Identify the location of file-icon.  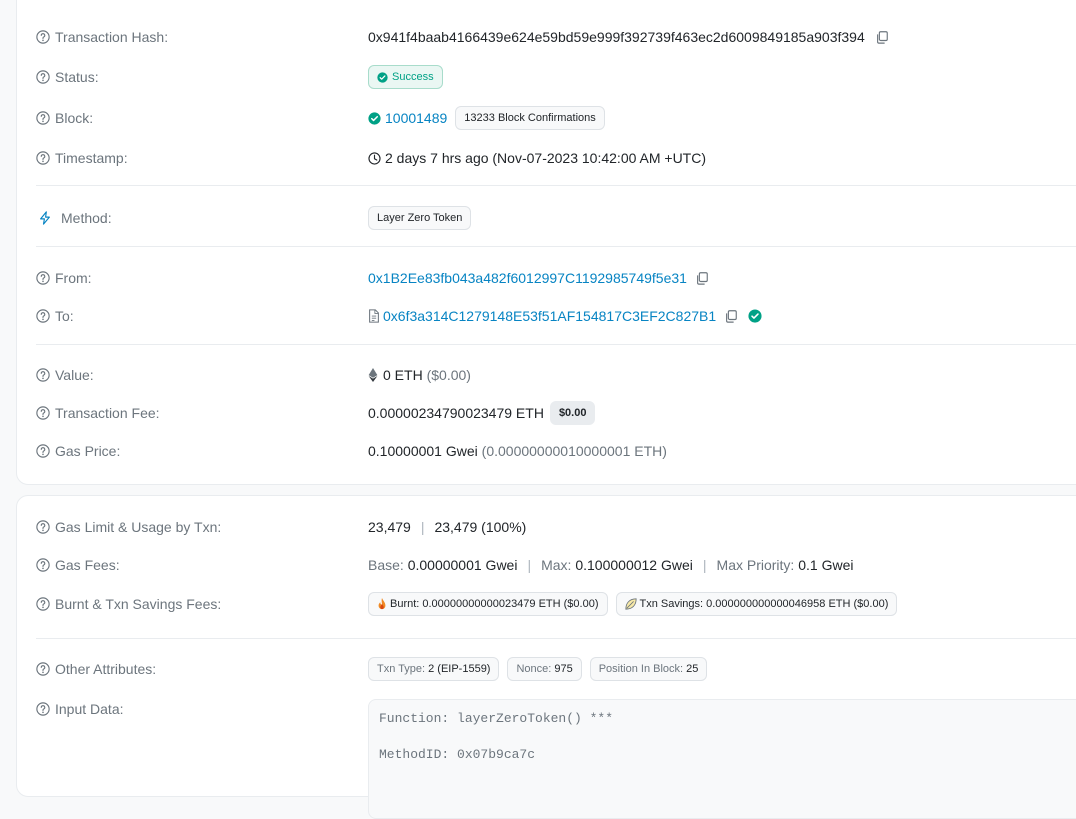
(374, 316).